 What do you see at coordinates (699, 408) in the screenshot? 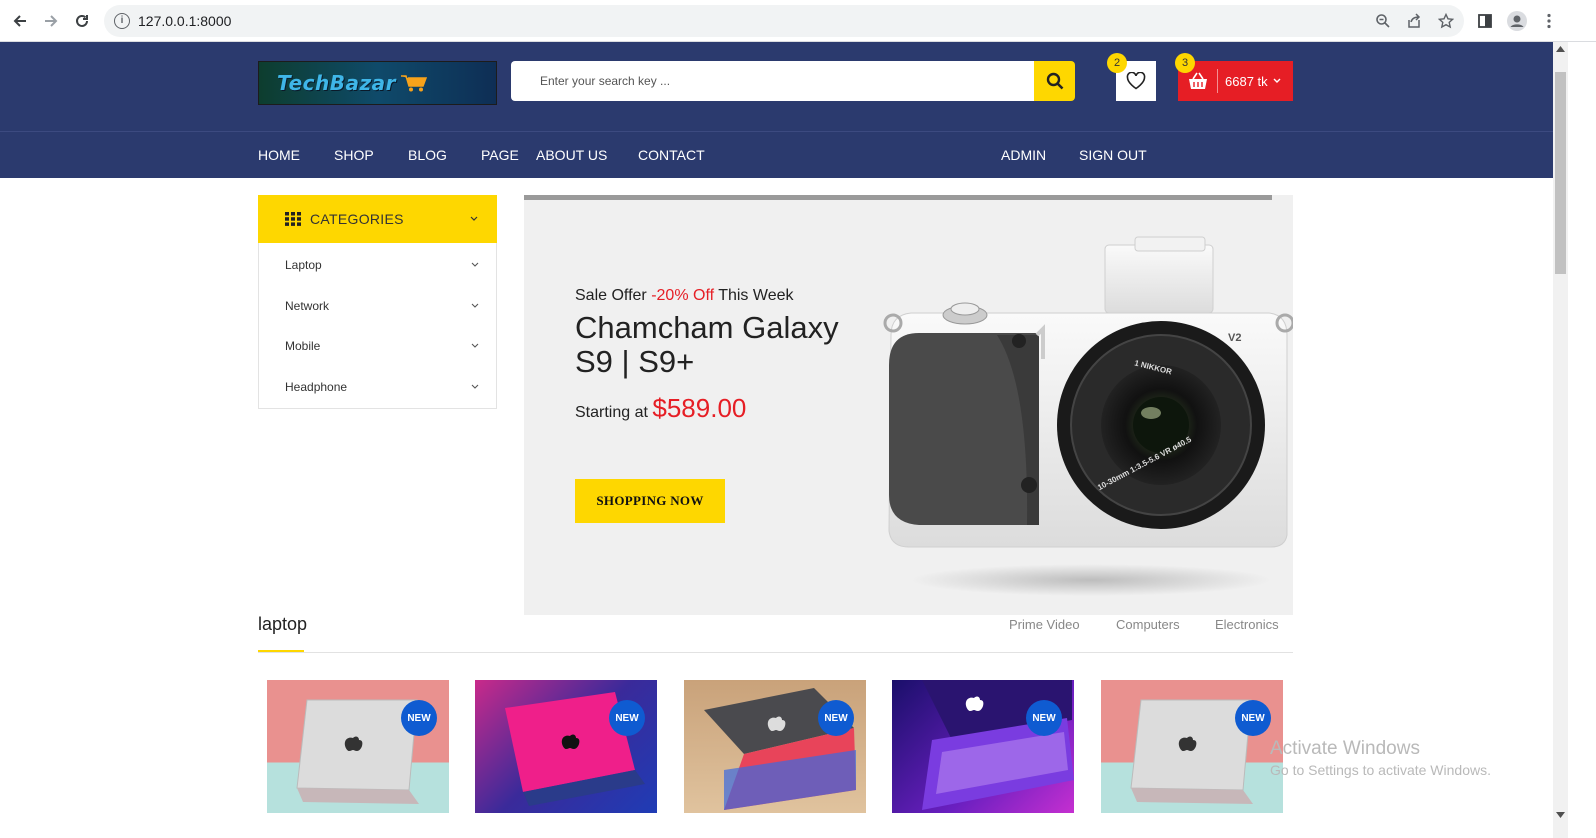
I see `banner-price: $589.00` at bounding box center [699, 408].